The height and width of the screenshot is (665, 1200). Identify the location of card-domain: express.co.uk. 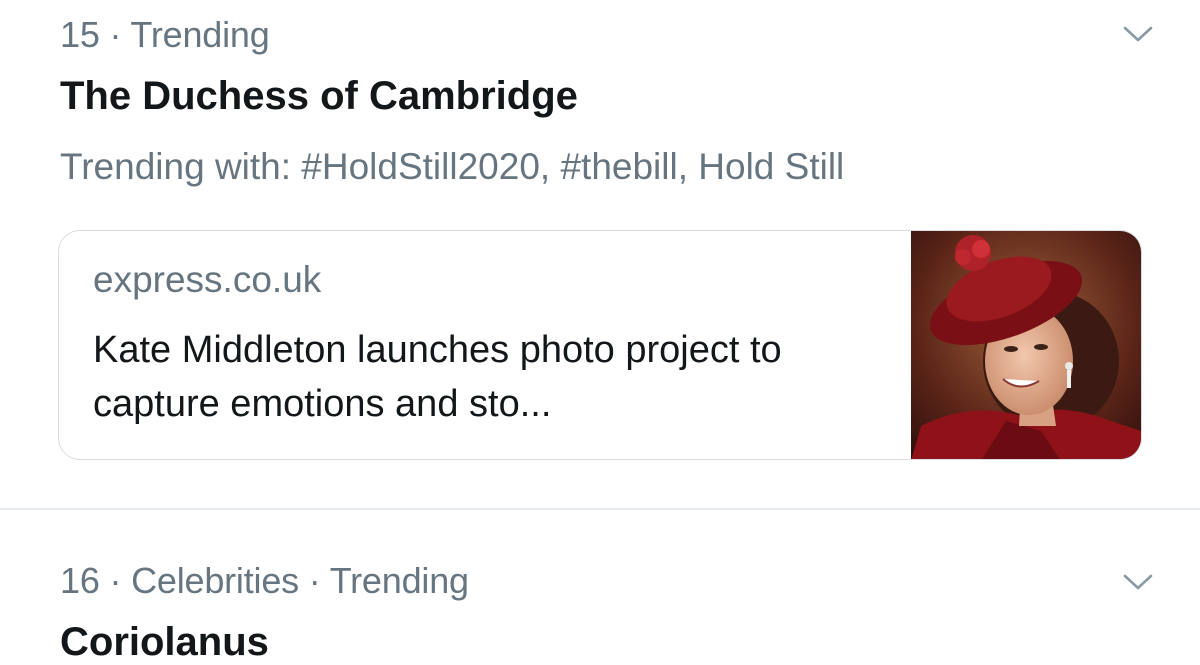
(207, 279).